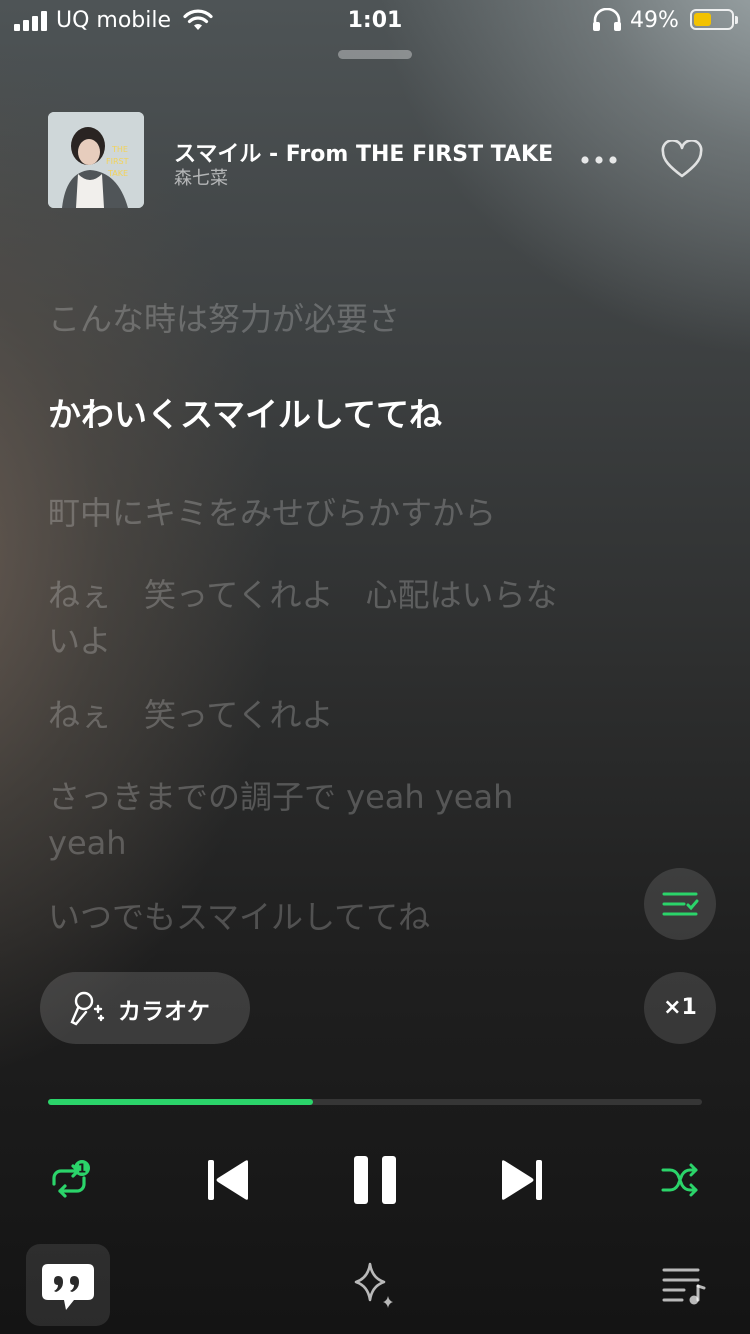  I want to click on lyrics-list-button, so click(680, 904).